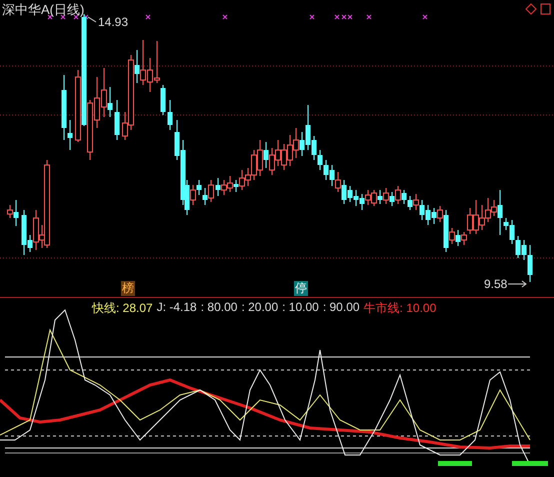  Describe the element at coordinates (219, 308) in the screenshot. I see `indicator-value: : 80.00` at that location.